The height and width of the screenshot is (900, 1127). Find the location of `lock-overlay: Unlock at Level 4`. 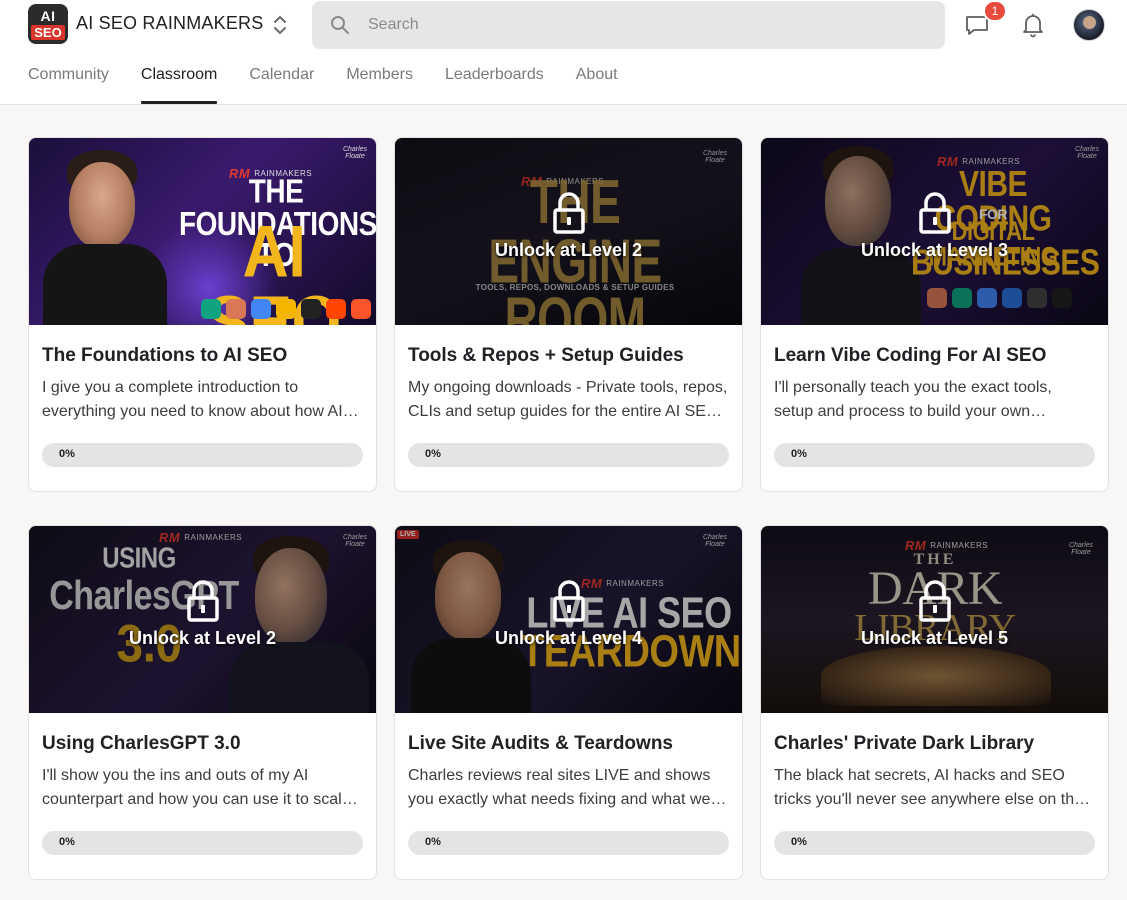

lock-overlay: Unlock at Level 4 is located at coordinates (568, 619).